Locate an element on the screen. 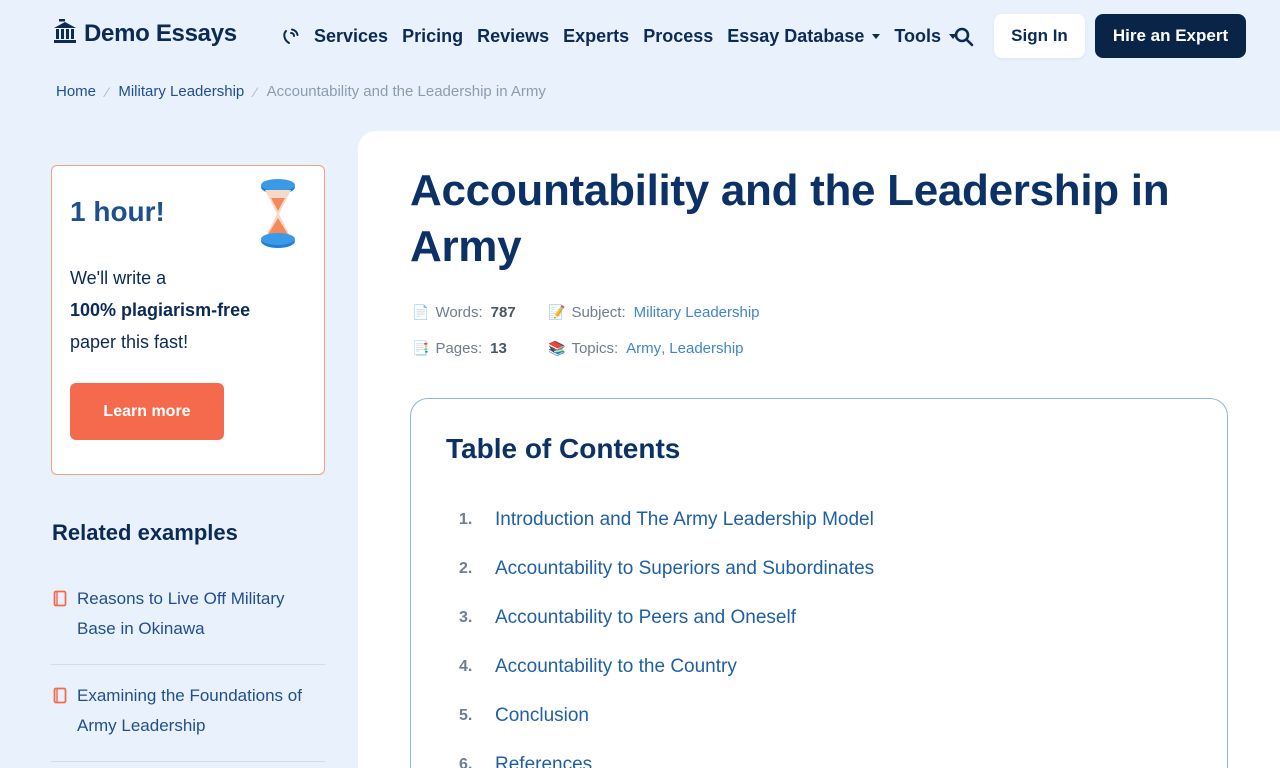 This screenshot has height=768, width=1280. toc-item: 3. Accountability to Peers and Oneself is located at coordinates (666, 617).